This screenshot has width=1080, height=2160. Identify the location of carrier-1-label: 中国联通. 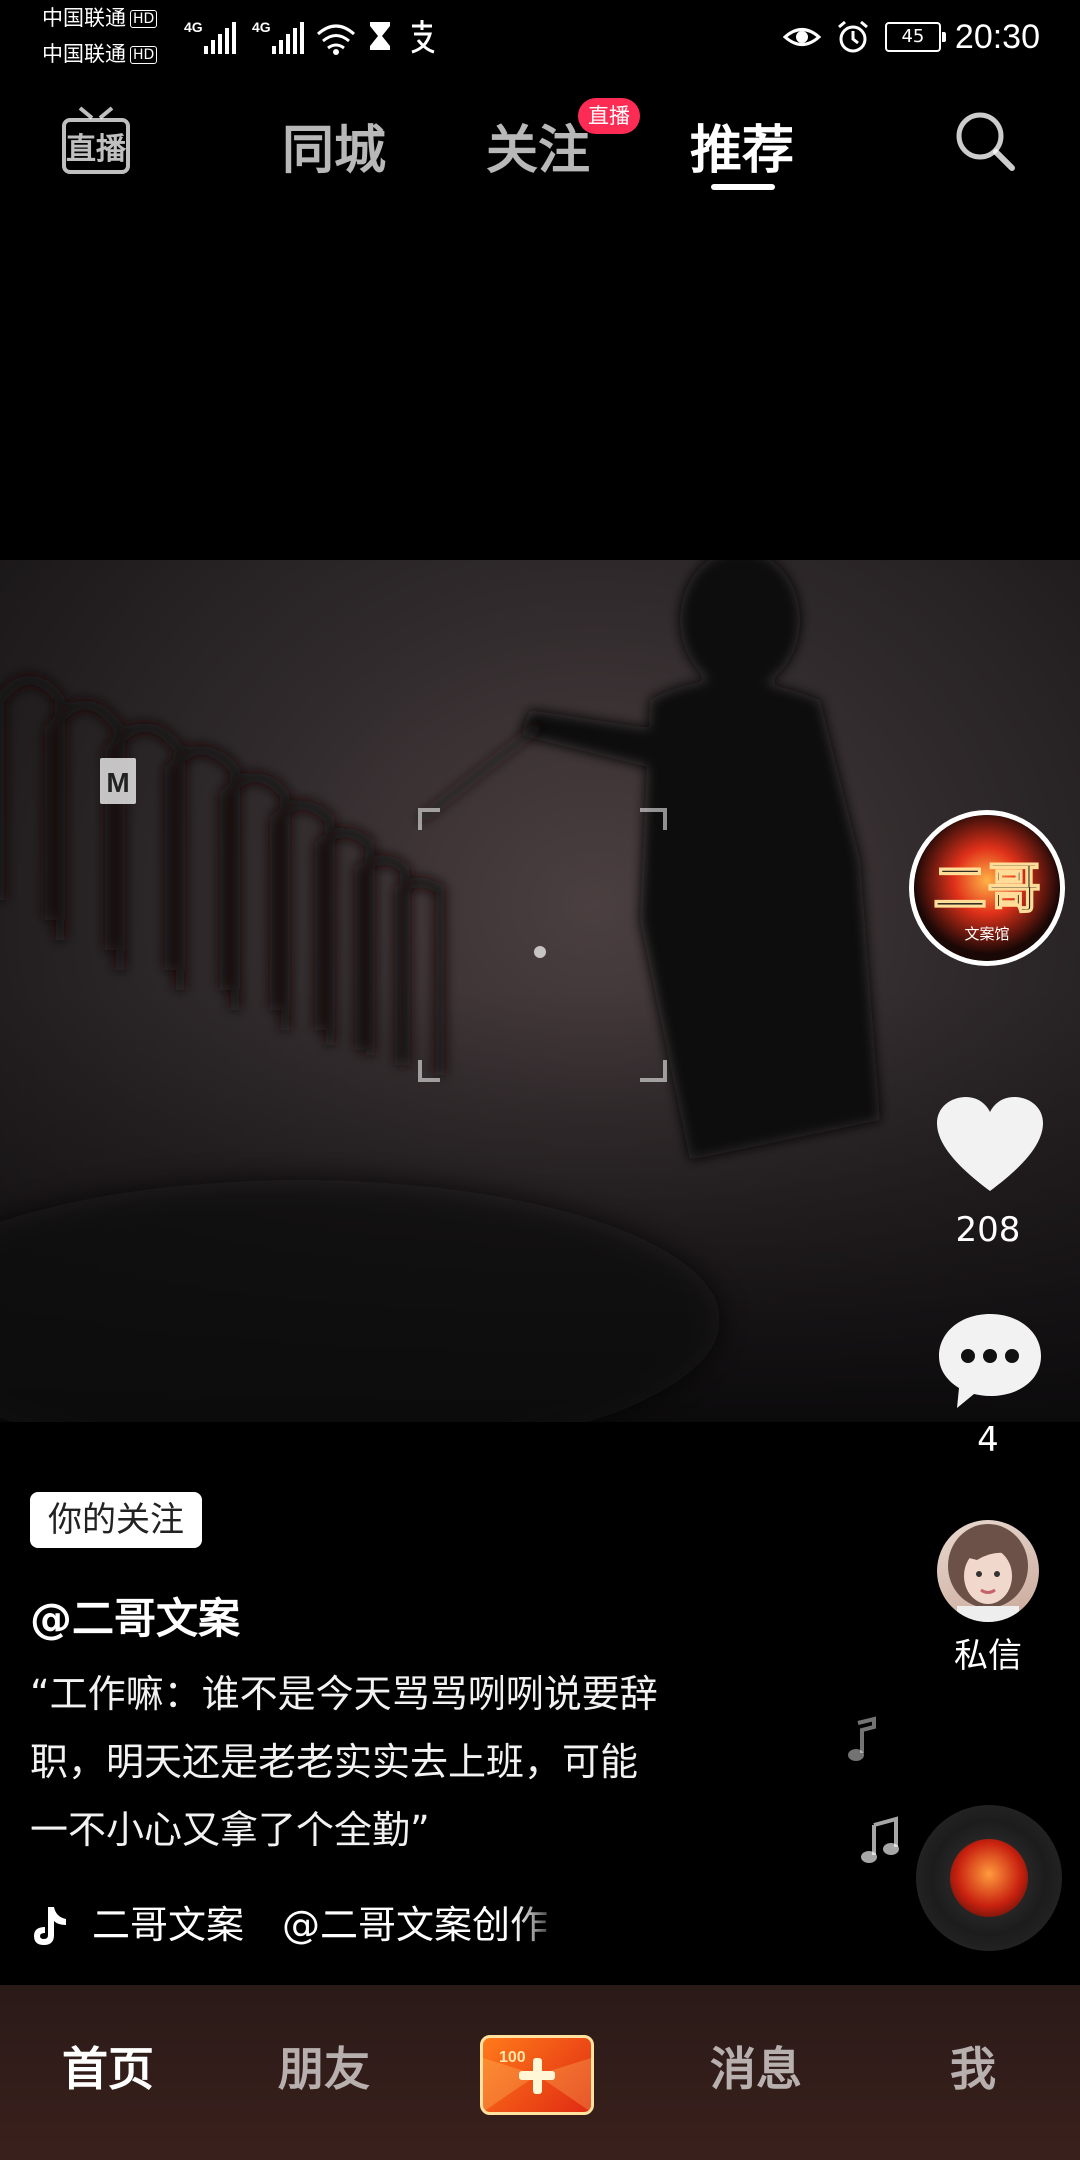
(84, 18).